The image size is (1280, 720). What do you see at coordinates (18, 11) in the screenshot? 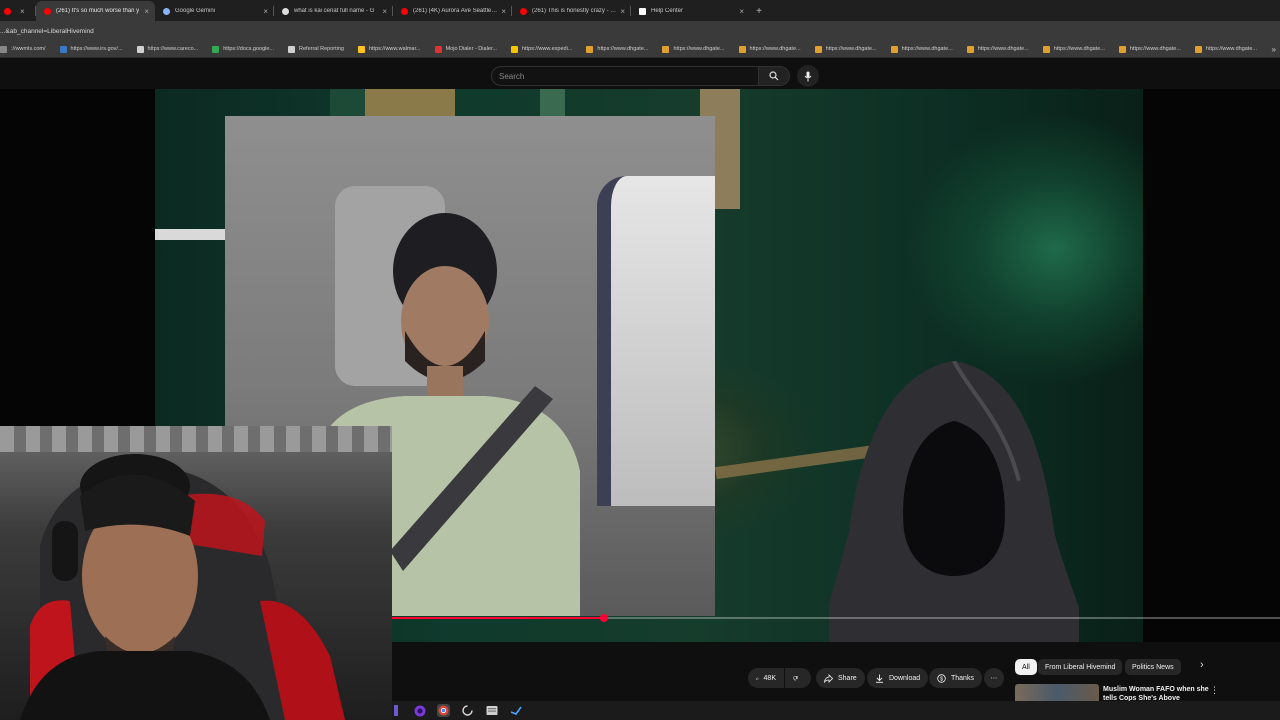
I see `tab-0: ×` at bounding box center [18, 11].